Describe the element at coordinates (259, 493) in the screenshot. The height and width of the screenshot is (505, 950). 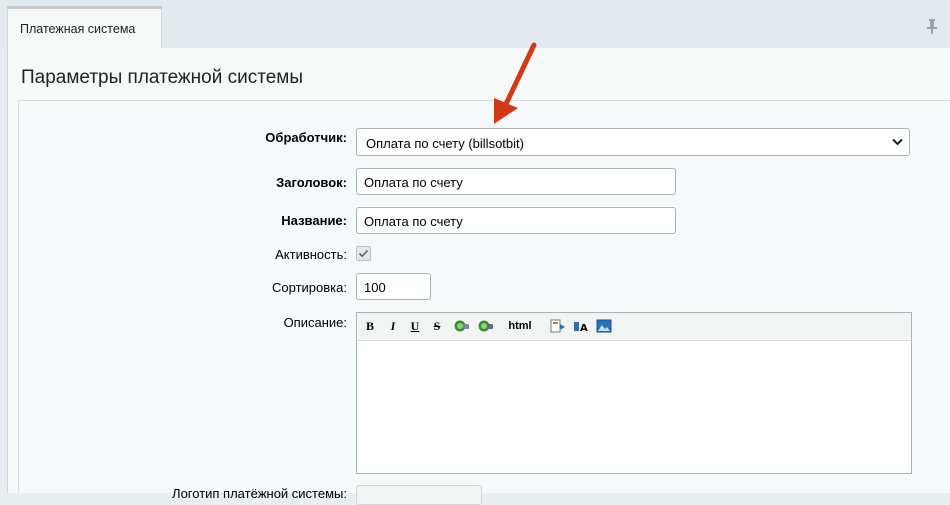
I see `logo-label: Логотип платёжной системы:` at that location.